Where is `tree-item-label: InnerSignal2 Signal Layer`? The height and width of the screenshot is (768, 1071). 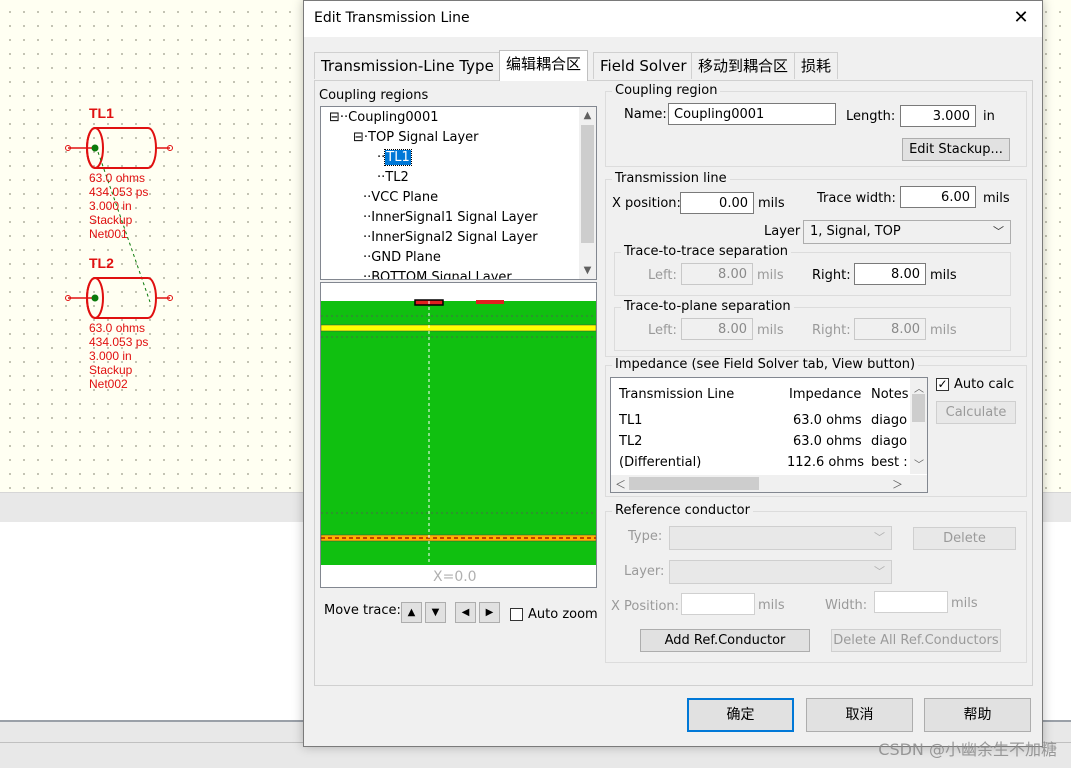
tree-item-label: InnerSignal2 Signal Layer is located at coordinates (454, 237).